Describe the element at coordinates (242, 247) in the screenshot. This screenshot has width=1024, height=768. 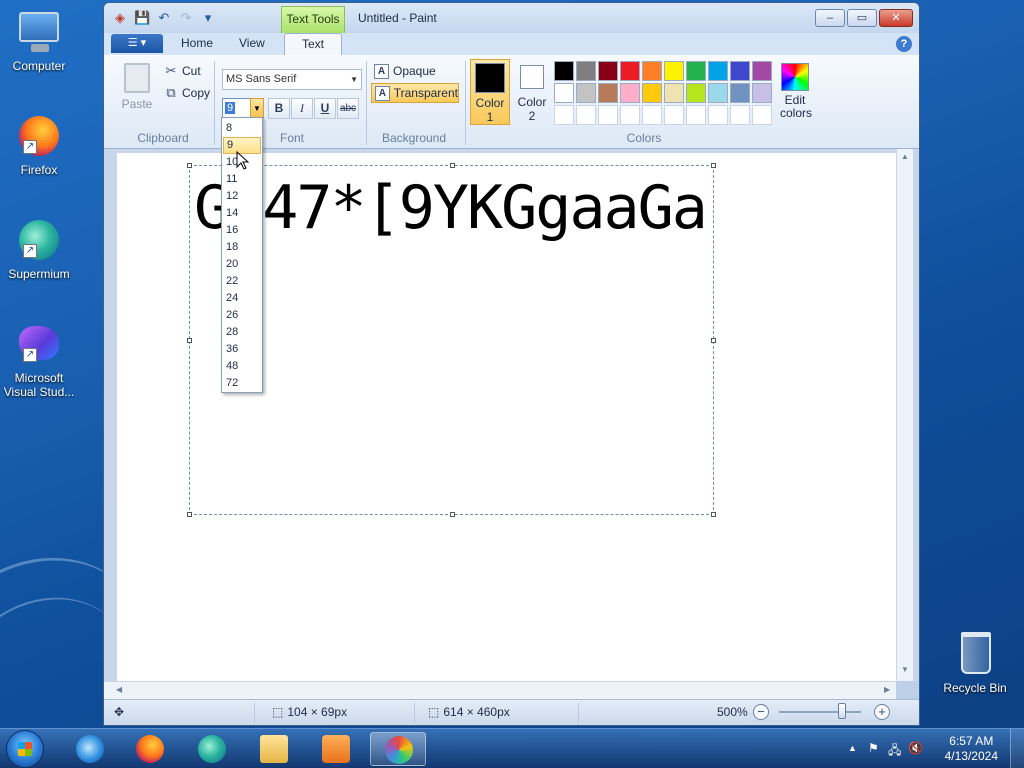
I see `font-size-option: 18` at that location.